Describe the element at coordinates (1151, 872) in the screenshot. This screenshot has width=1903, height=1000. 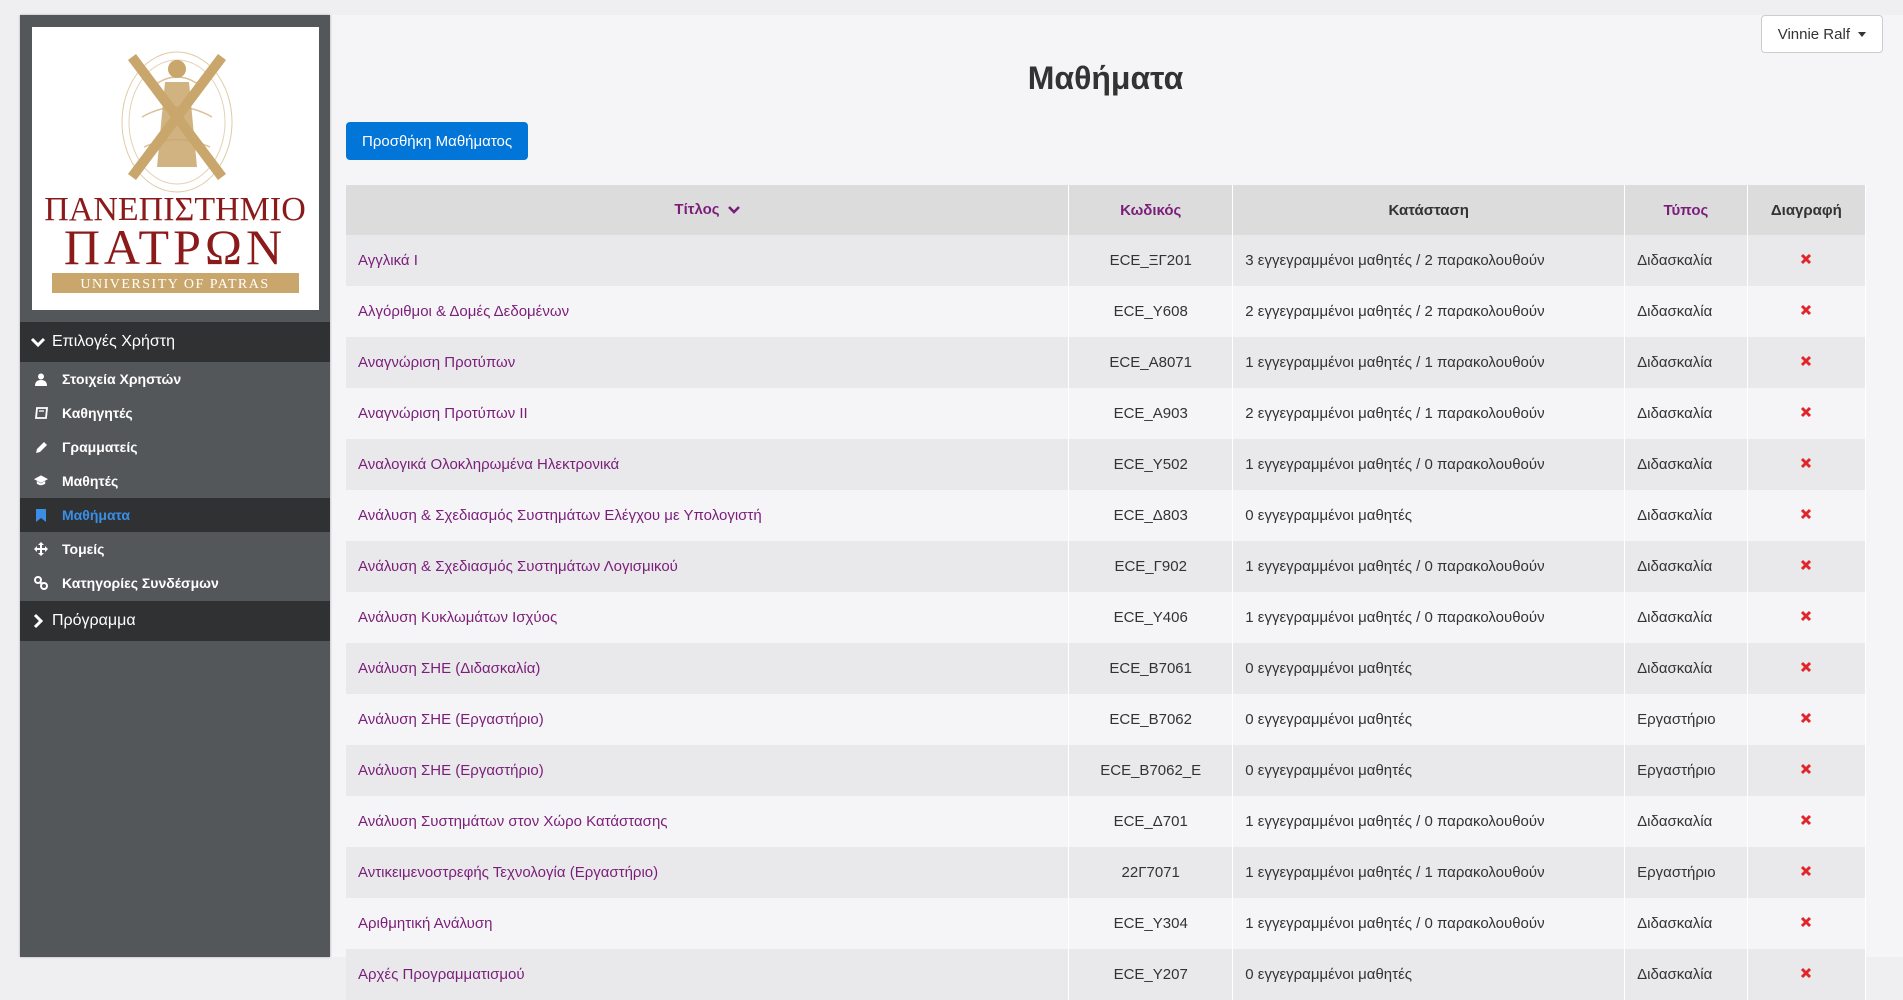
I see `course-code: 22Γ7071` at that location.